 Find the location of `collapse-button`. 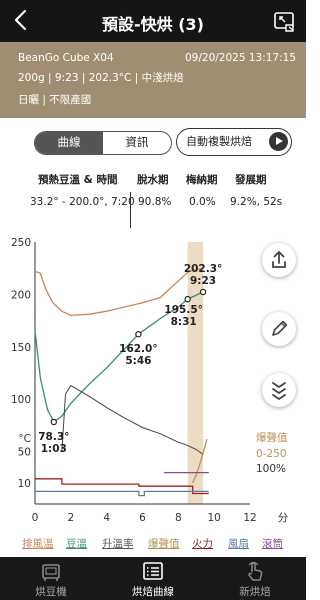

collapse-button is located at coordinates (279, 390).